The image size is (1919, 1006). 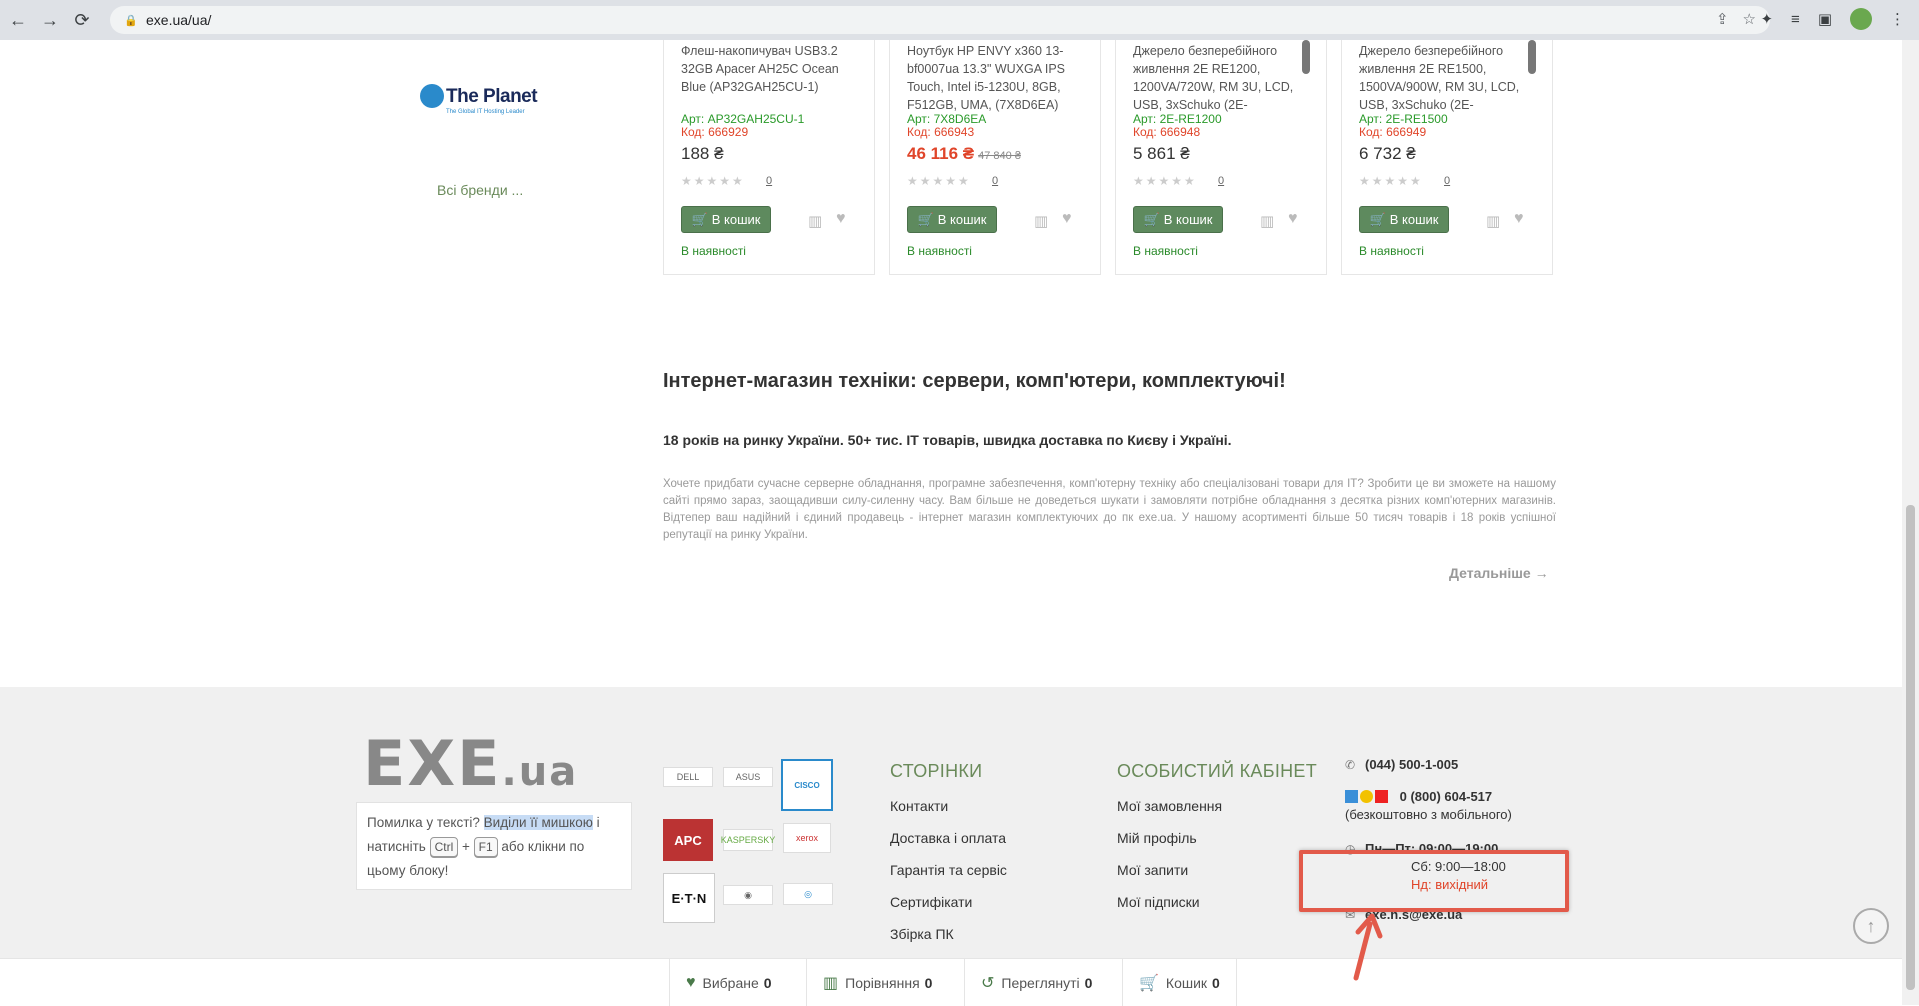 I want to click on partner-kaspersky: KASPERSKY, so click(x=748, y=840).